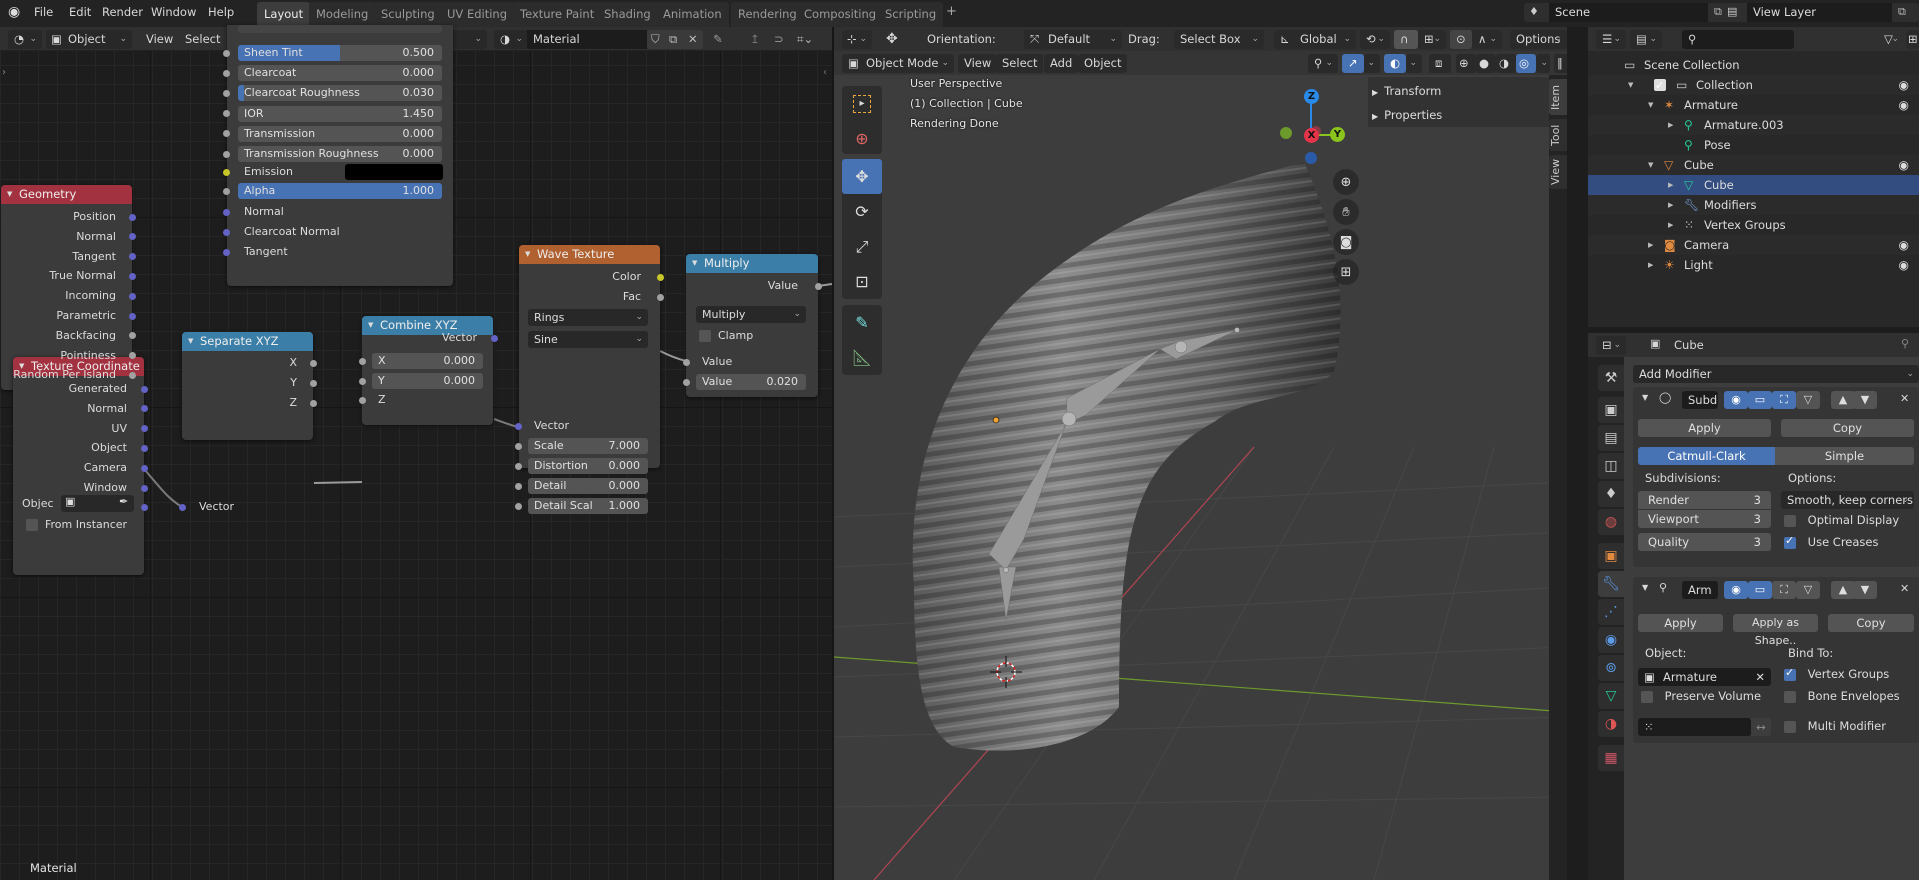 Image resolution: width=1919 pixels, height=880 pixels. I want to click on options-dropdown: Options ⌄, so click(1538, 39).